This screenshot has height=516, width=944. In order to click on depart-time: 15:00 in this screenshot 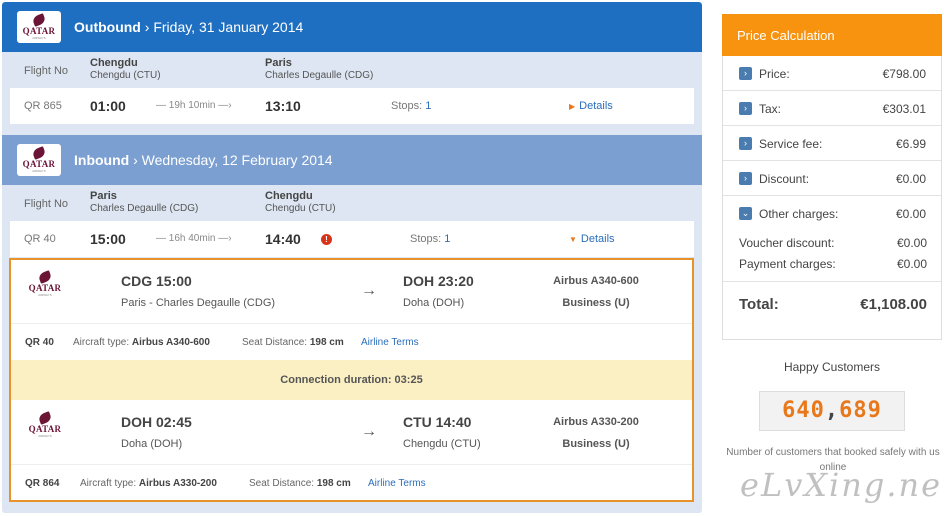, I will do `click(108, 239)`.